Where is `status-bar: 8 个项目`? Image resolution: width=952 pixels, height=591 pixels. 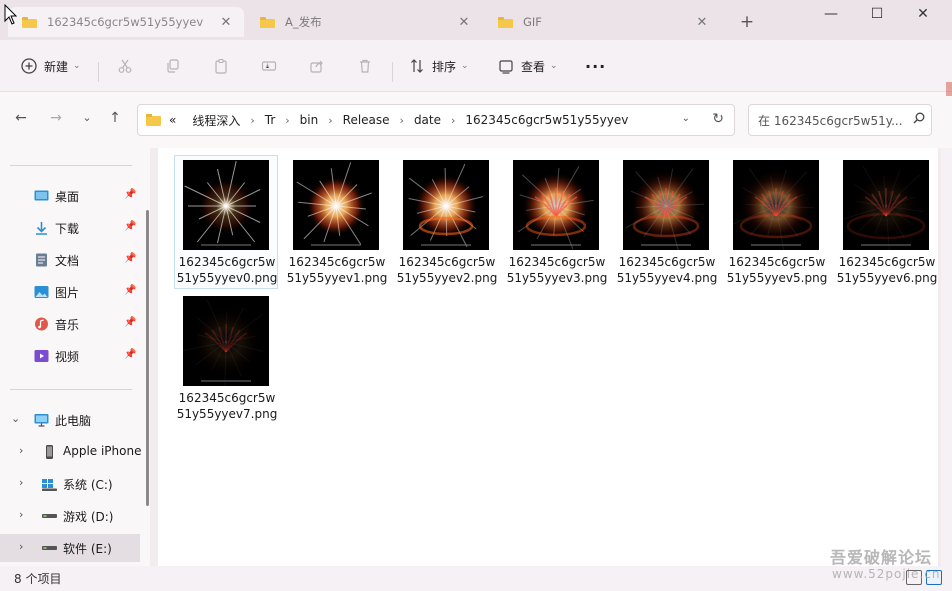
status-bar: 8 个项目 is located at coordinates (476, 578).